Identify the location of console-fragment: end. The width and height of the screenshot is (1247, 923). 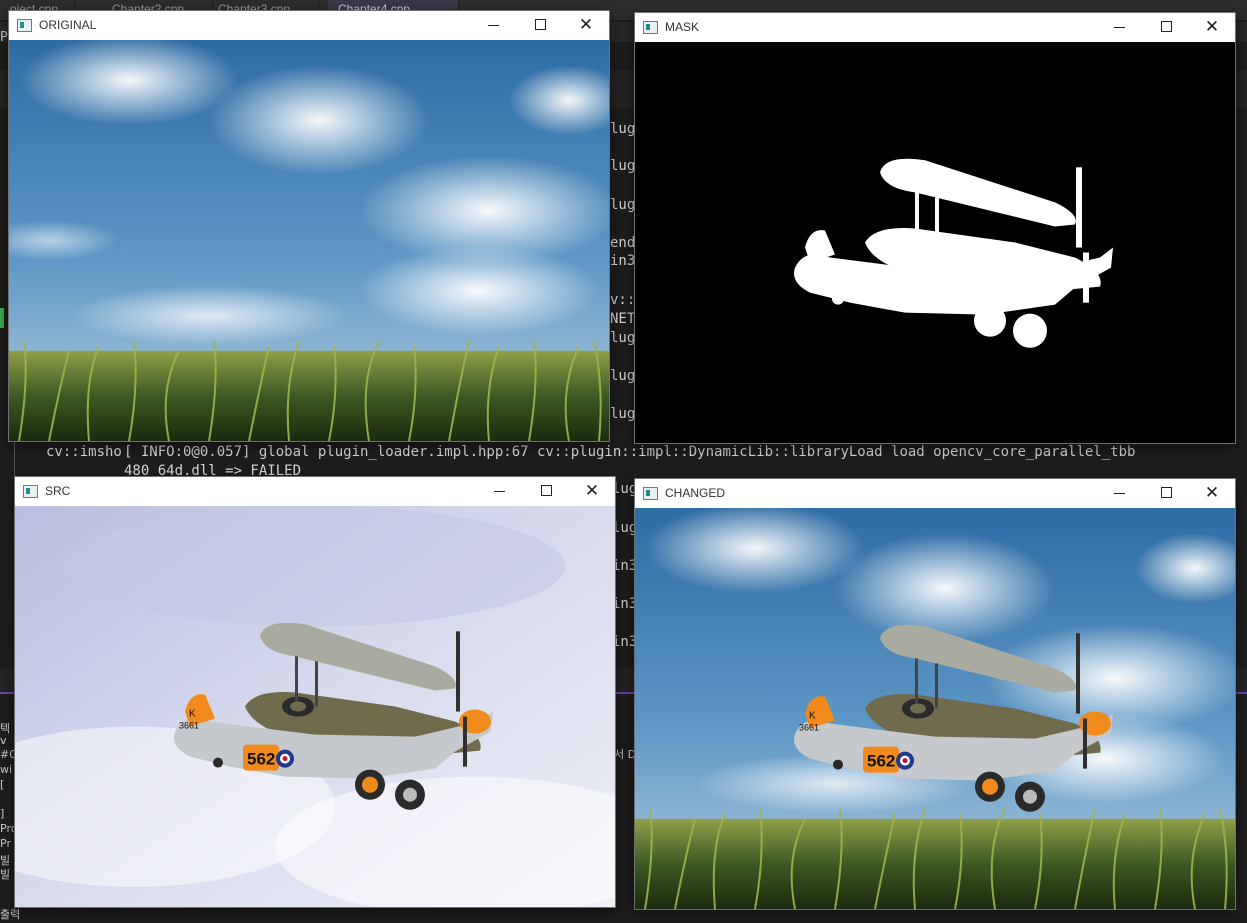
(623, 243).